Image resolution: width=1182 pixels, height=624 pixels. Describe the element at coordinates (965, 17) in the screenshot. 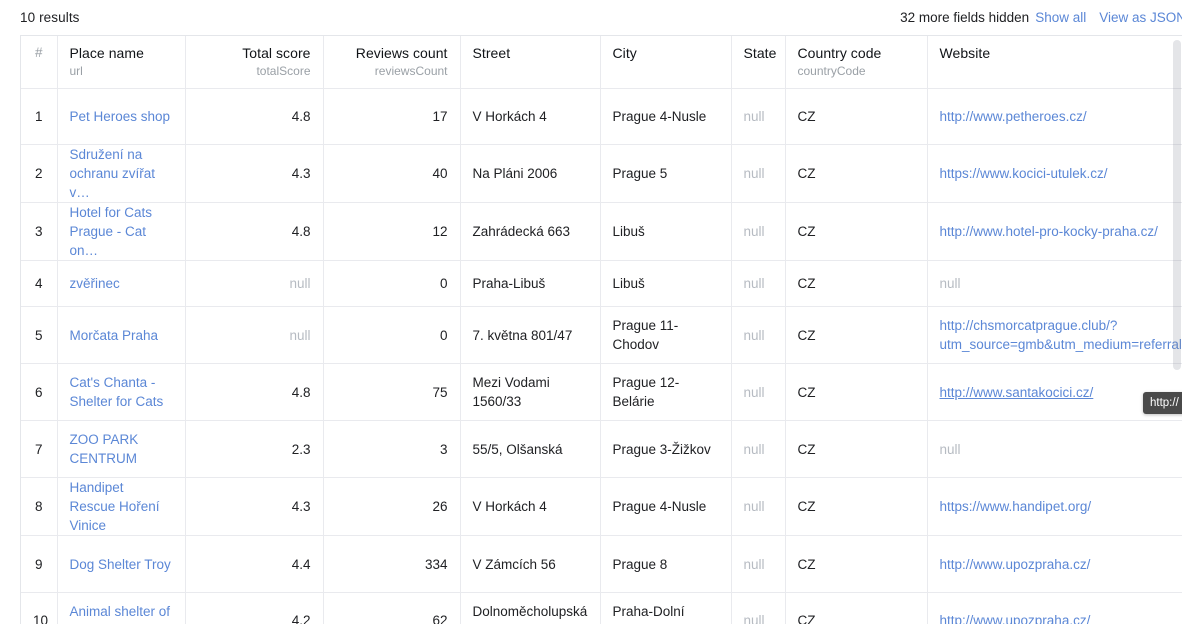

I see `hidden-fields-label: 32 more fields hidden` at that location.